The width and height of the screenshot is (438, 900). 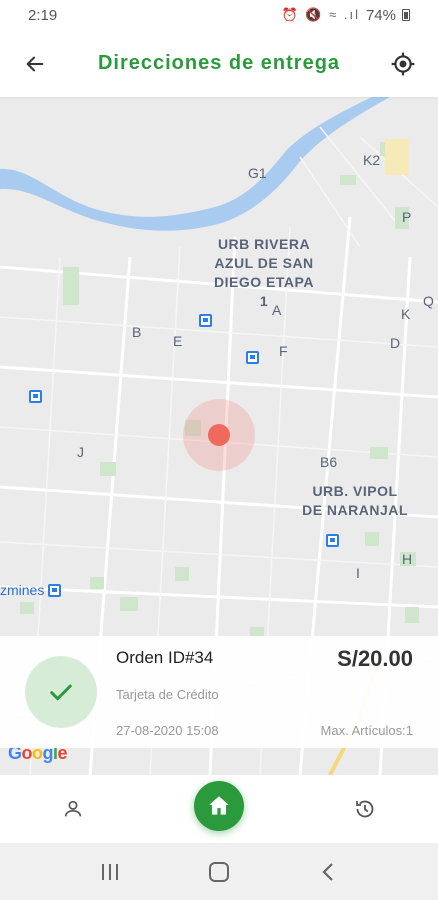 What do you see at coordinates (407, 559) in the screenshot?
I see `map-letter-h: H` at bounding box center [407, 559].